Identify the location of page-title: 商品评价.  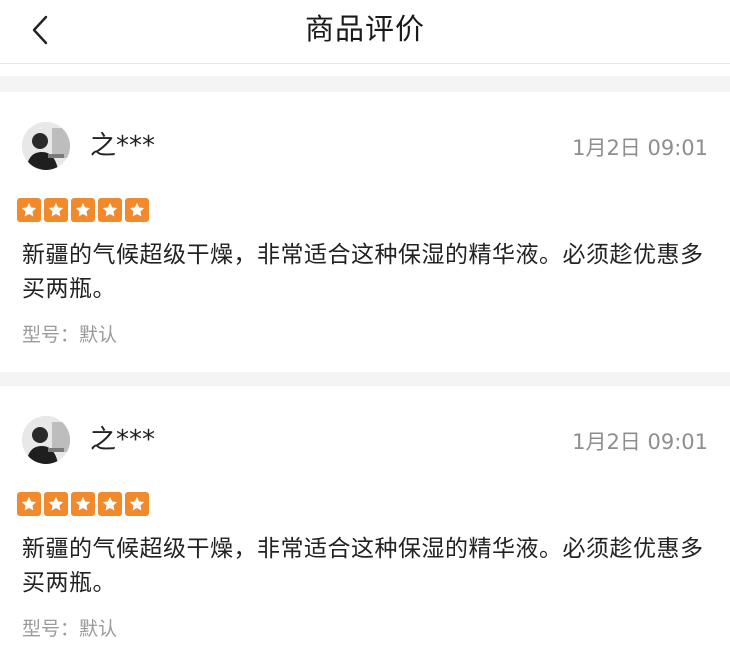
(364, 29).